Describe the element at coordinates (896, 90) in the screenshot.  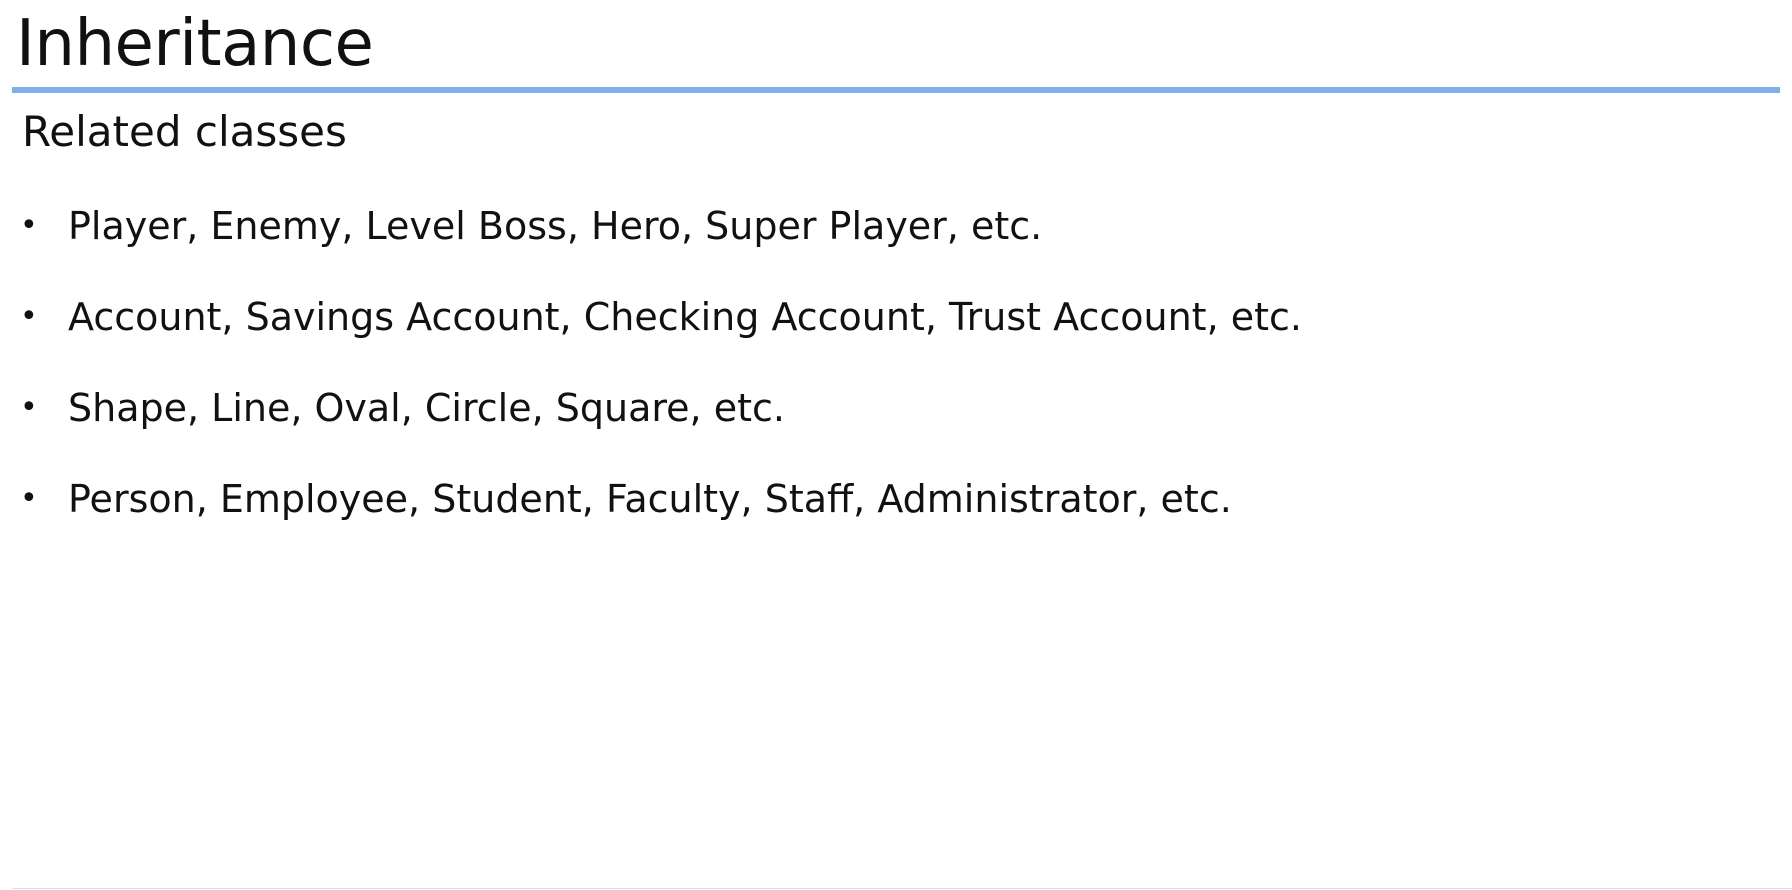
I see `title-underline-rule` at that location.